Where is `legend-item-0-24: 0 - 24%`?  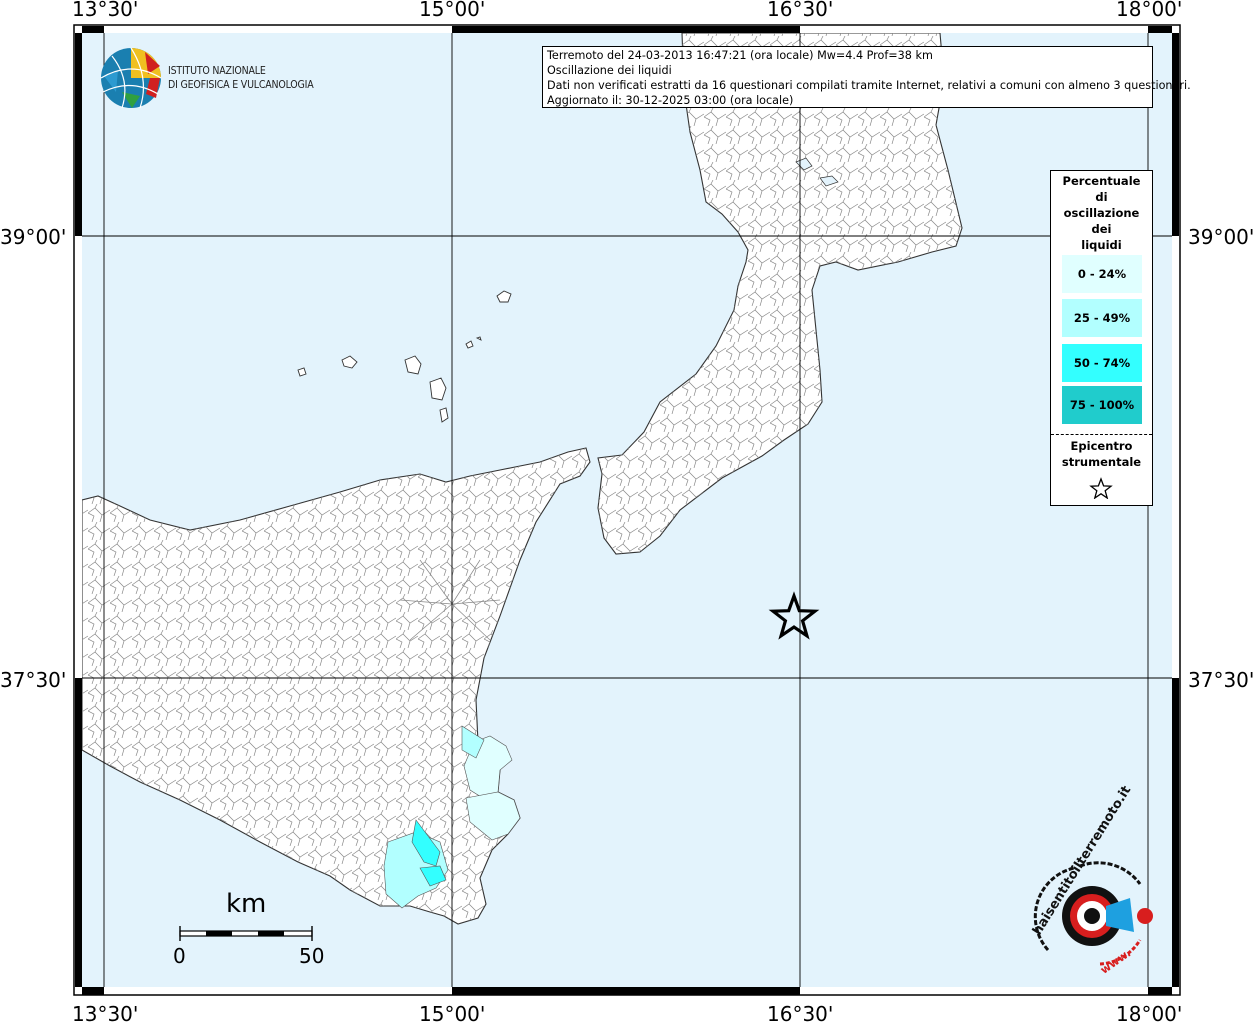 legend-item-0-24: 0 - 24% is located at coordinates (1102, 274).